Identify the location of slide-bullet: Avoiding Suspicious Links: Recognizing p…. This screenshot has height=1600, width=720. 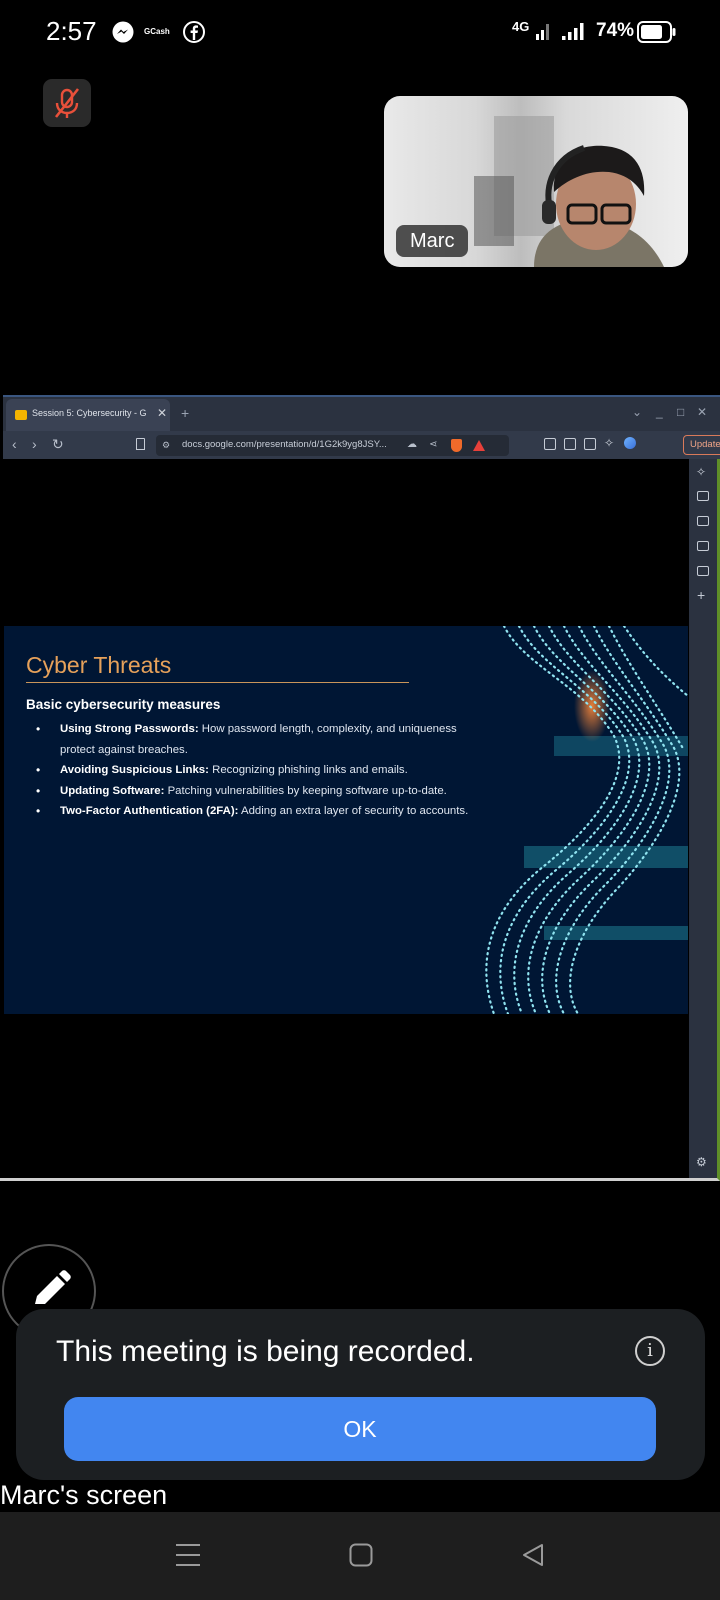
(254, 770).